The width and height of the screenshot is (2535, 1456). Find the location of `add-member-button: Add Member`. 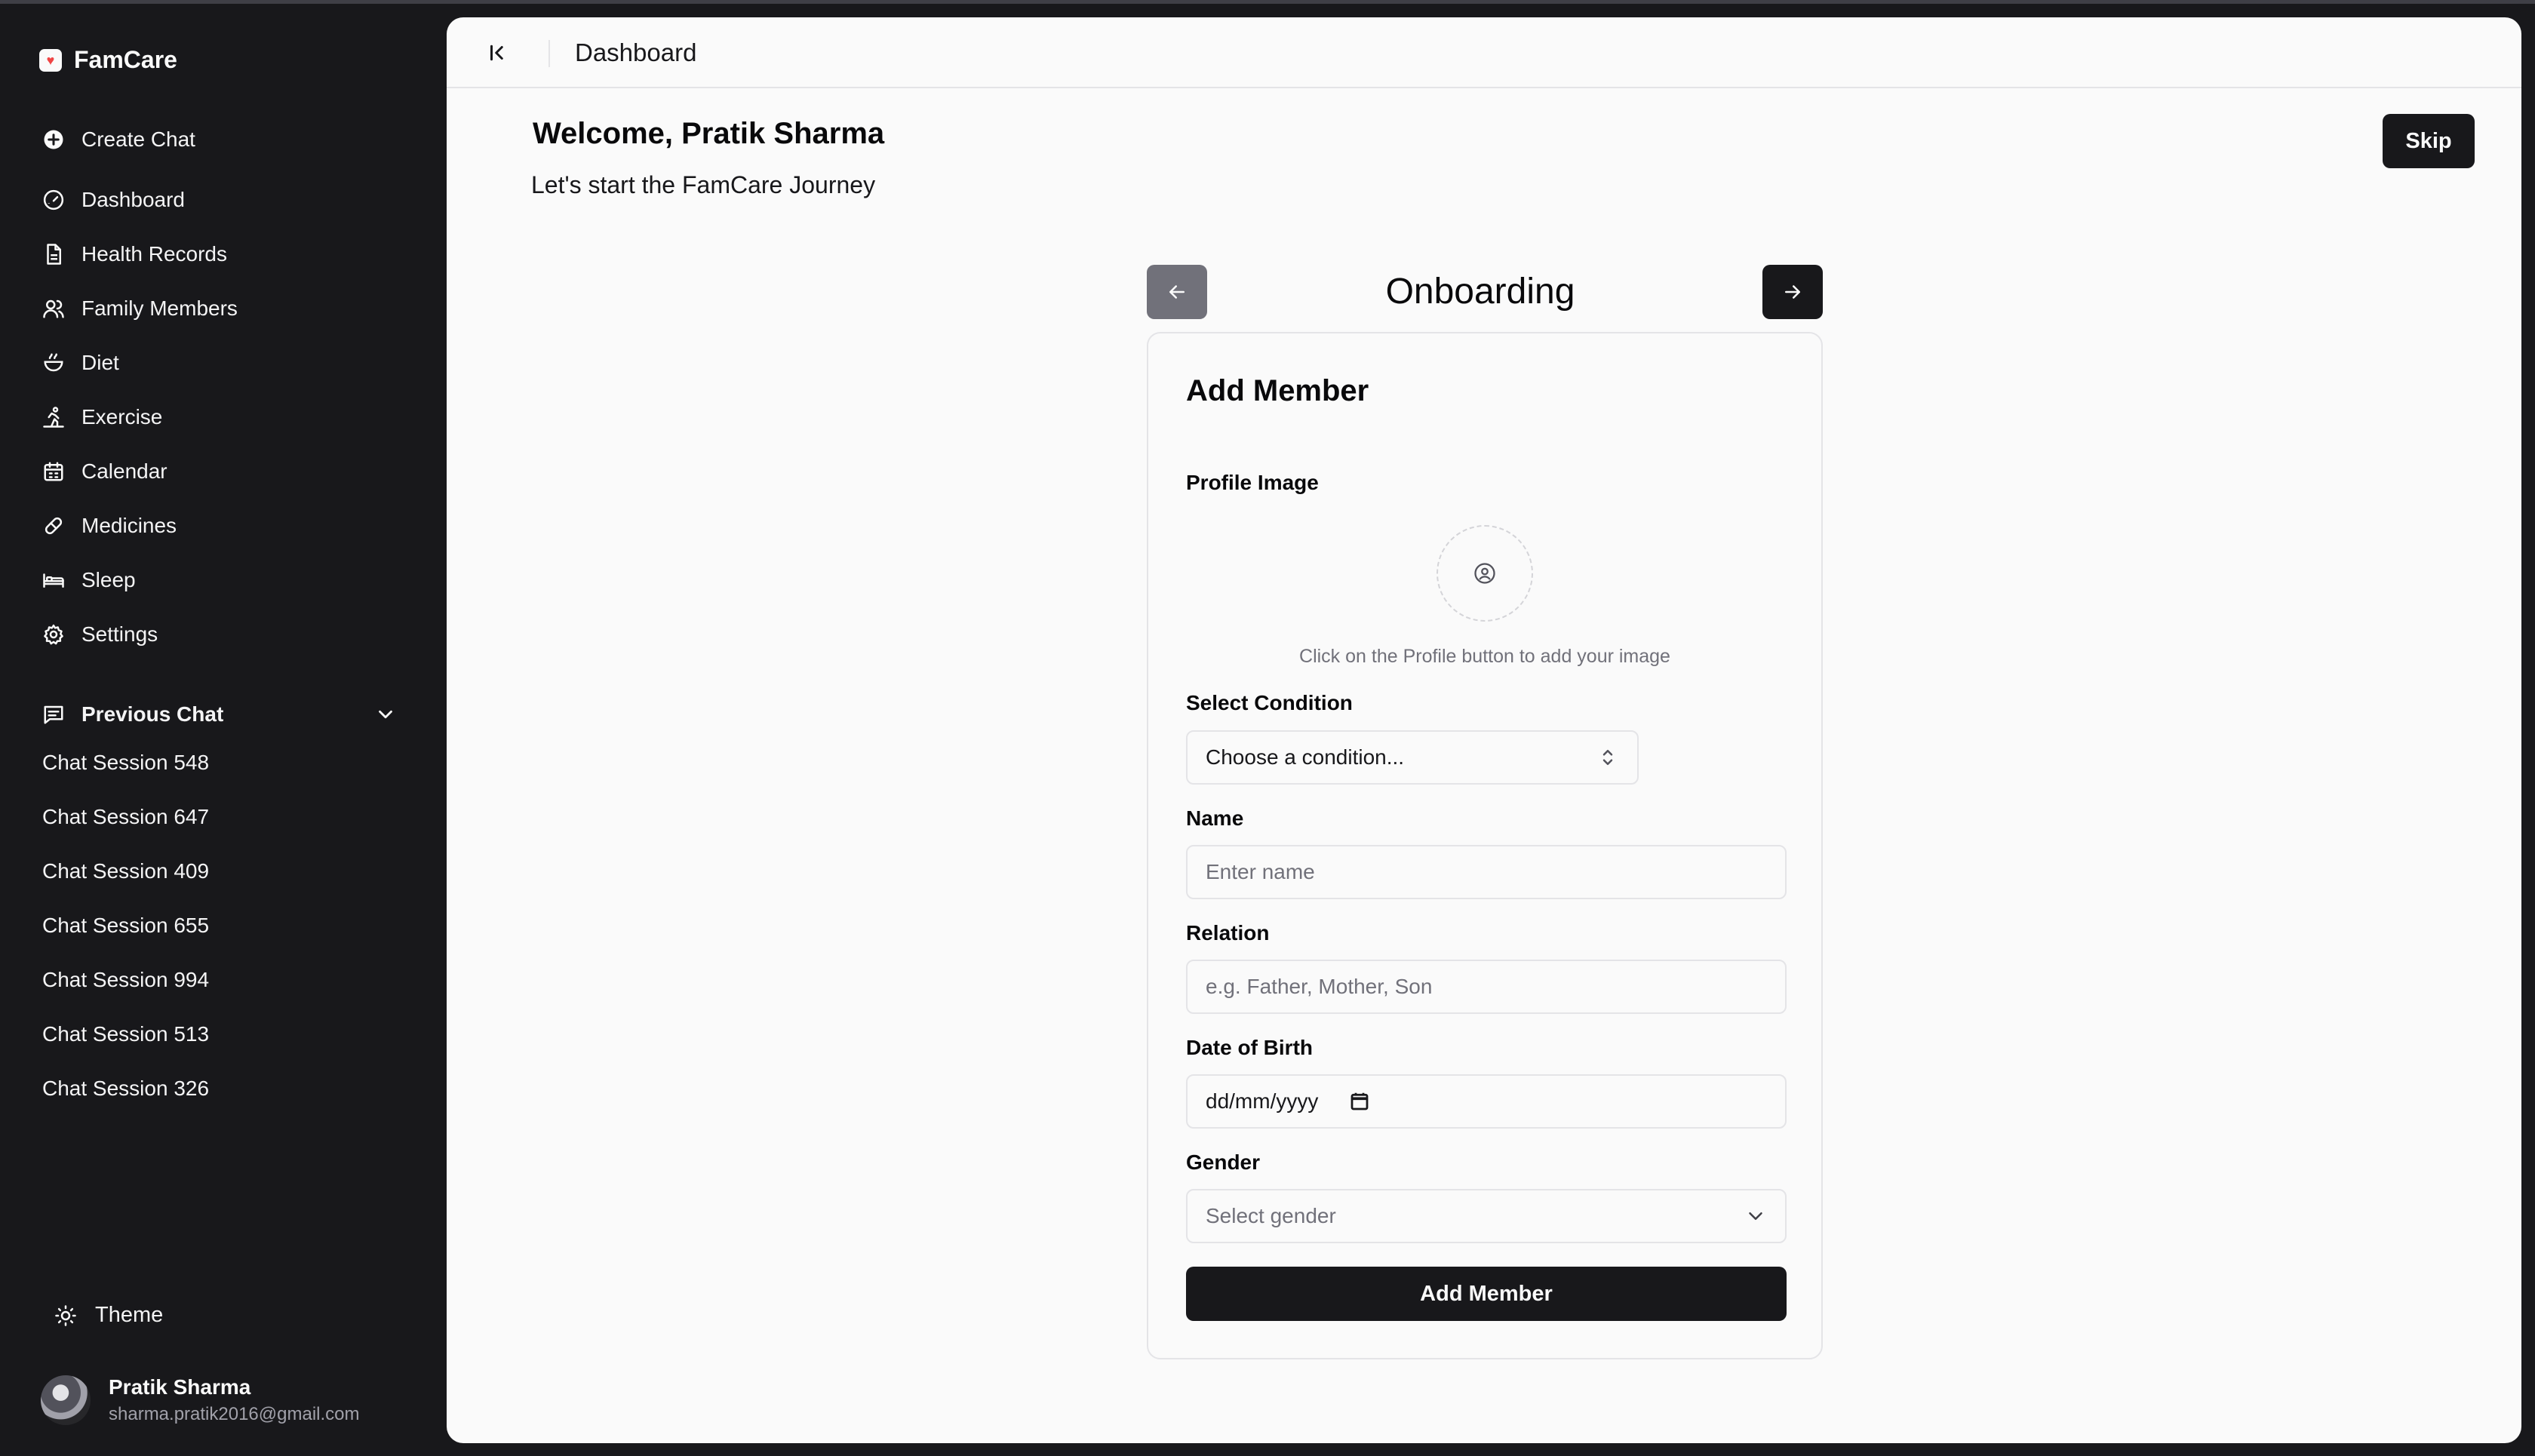

add-member-button: Add Member is located at coordinates (1486, 1294).